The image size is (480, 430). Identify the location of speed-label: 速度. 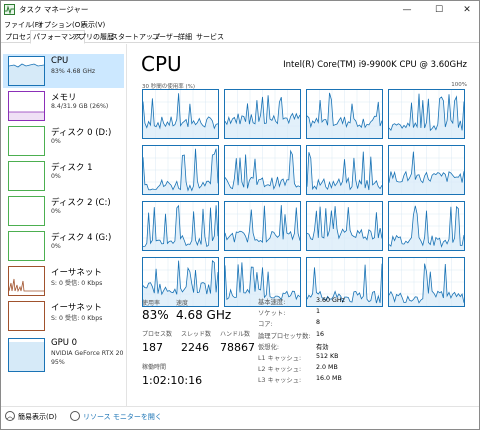
(182, 303).